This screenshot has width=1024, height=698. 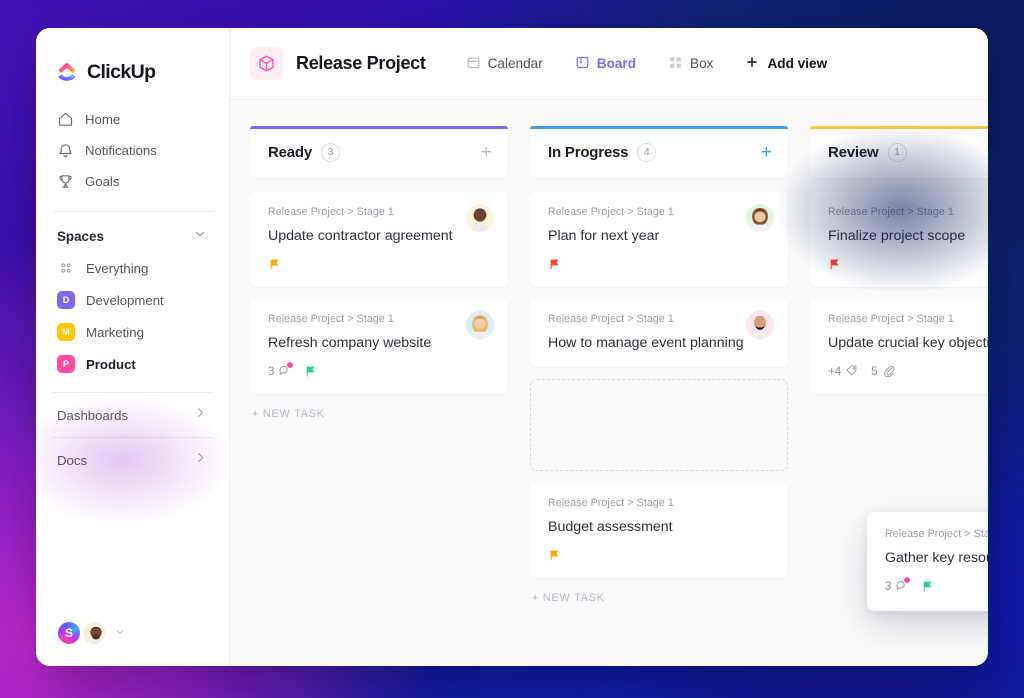 What do you see at coordinates (882, 372) in the screenshot?
I see `attachment-count: 5` at bounding box center [882, 372].